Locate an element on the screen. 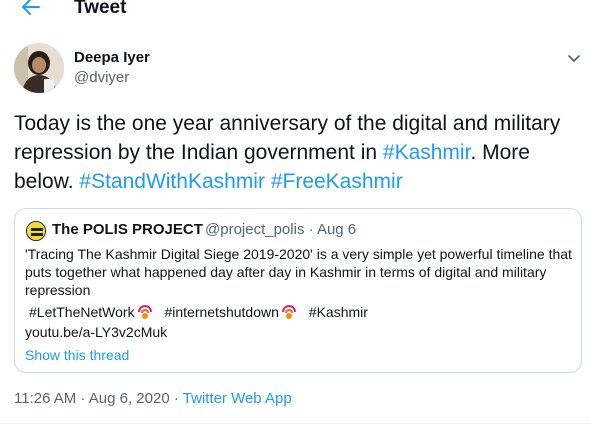  more-options-button is located at coordinates (574, 58).